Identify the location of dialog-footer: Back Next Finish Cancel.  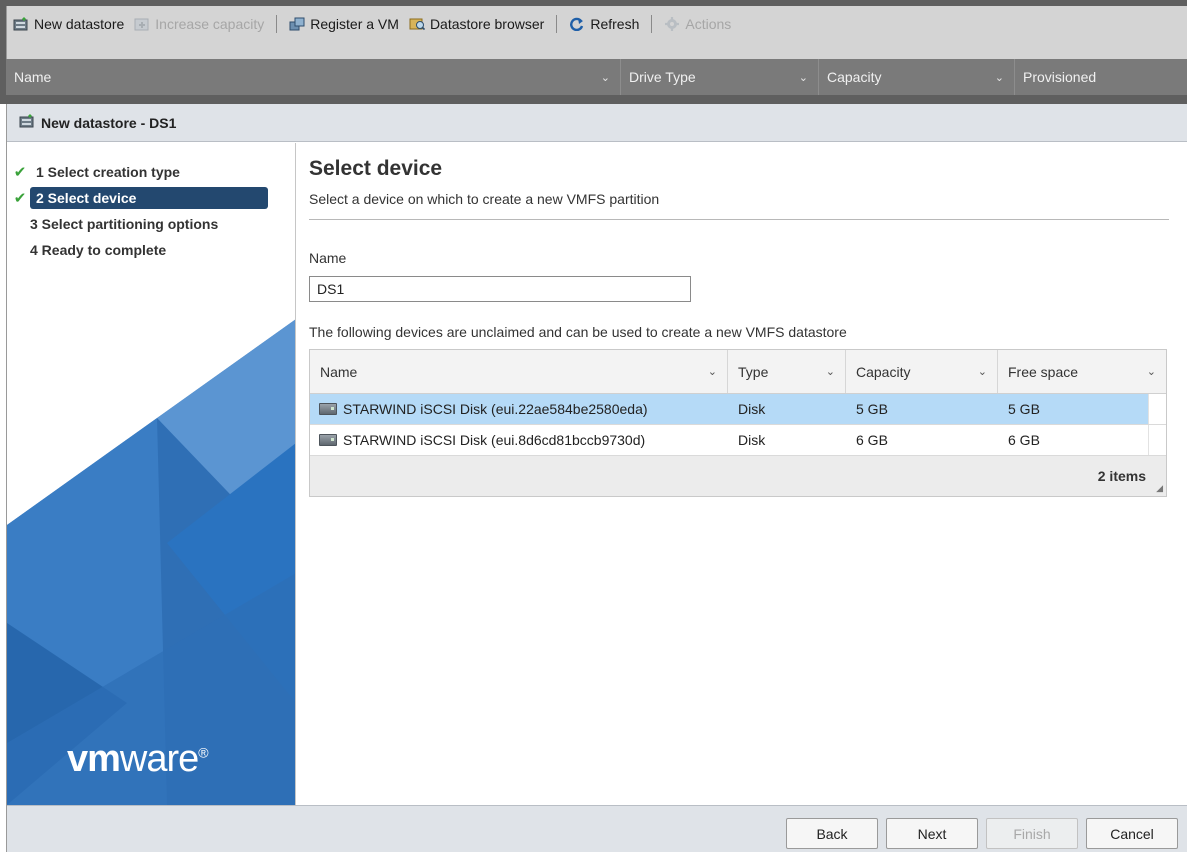
(597, 828).